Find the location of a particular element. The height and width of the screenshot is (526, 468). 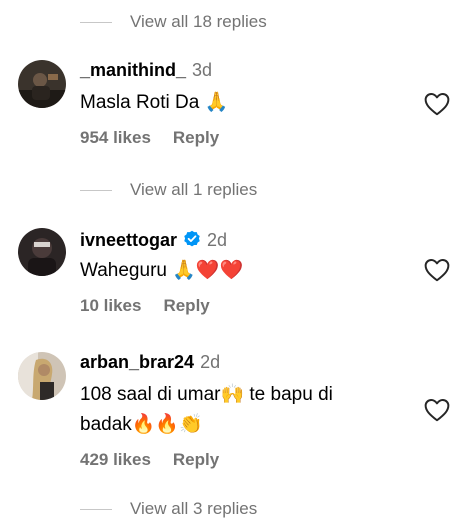

view-replies-row: View all 1 replies is located at coordinates (168, 190).